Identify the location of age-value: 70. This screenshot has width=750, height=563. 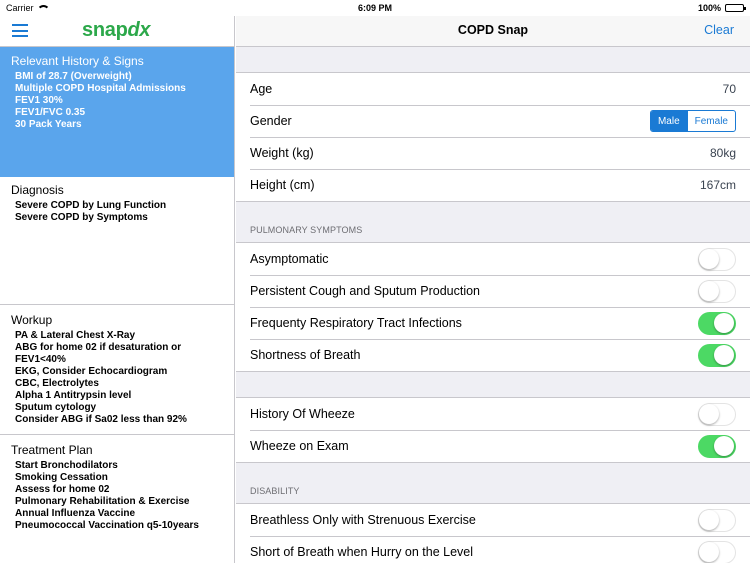
(729, 89).